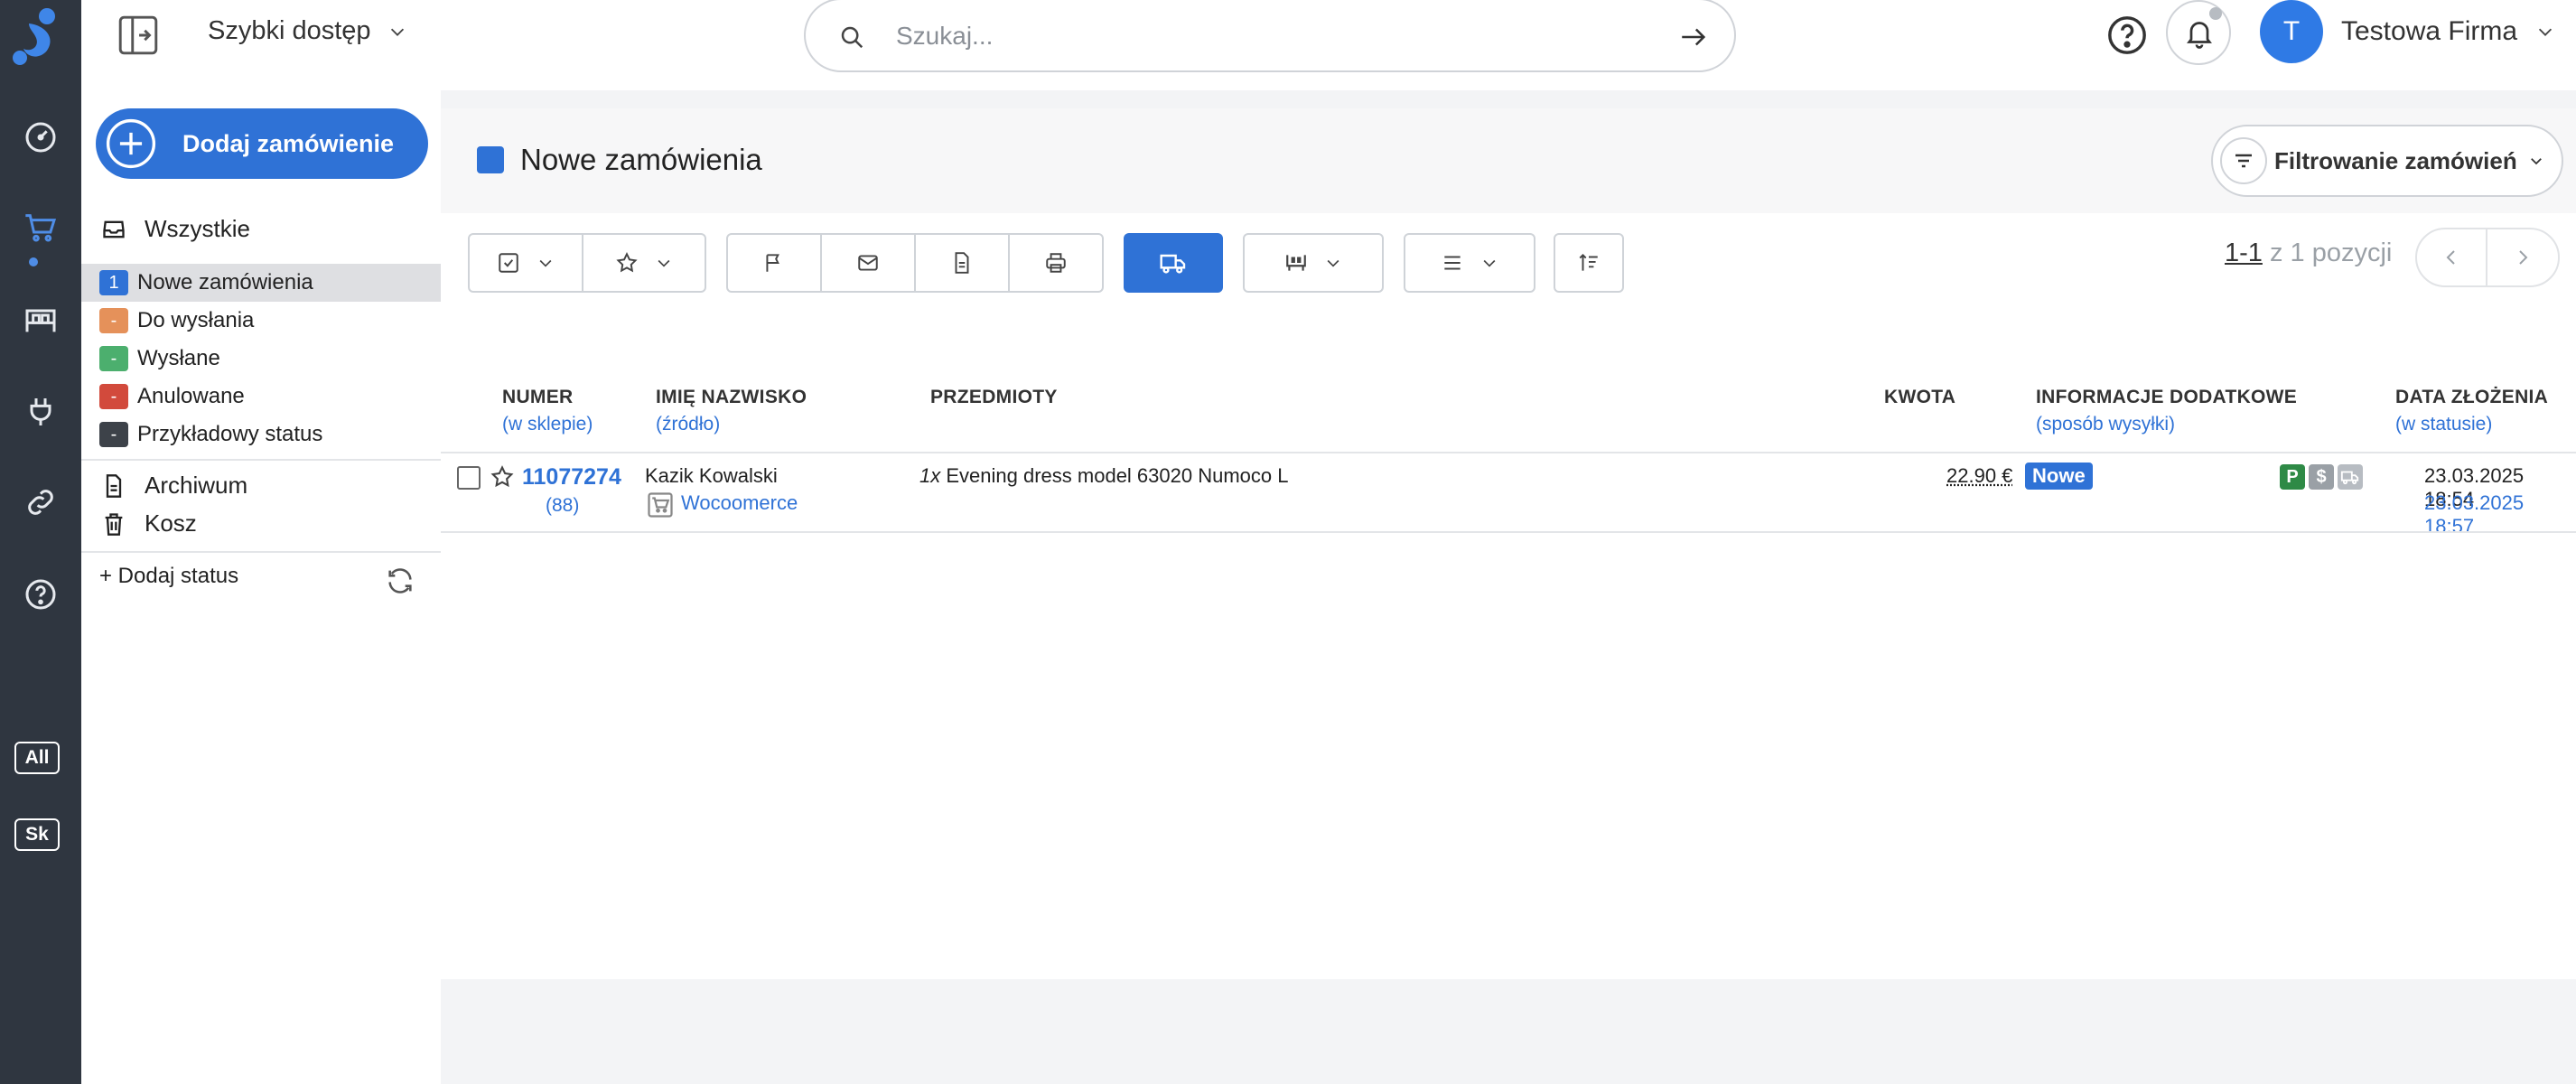 The image size is (2576, 1084). I want to click on app-logo, so click(36, 36).